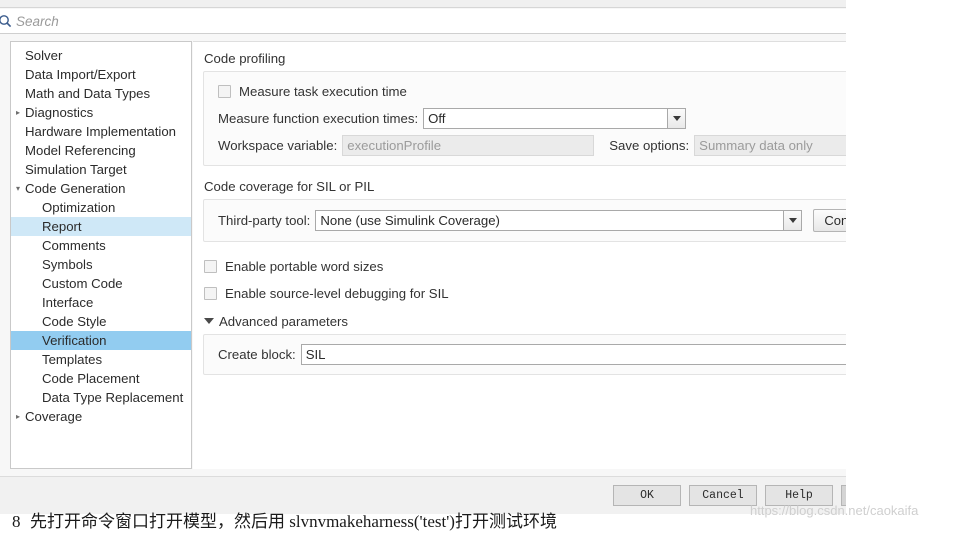 This screenshot has height=533, width=963. I want to click on tree-item-templates: Templates, so click(101, 359).